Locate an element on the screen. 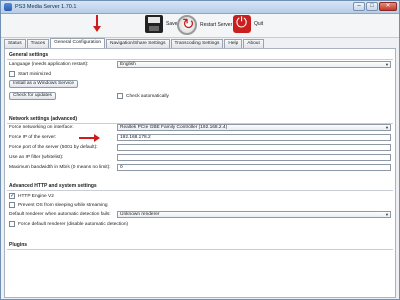 This screenshot has width=400, height=300. window-title: PS3 Media Server 1.70.1 is located at coordinates (46, 7).